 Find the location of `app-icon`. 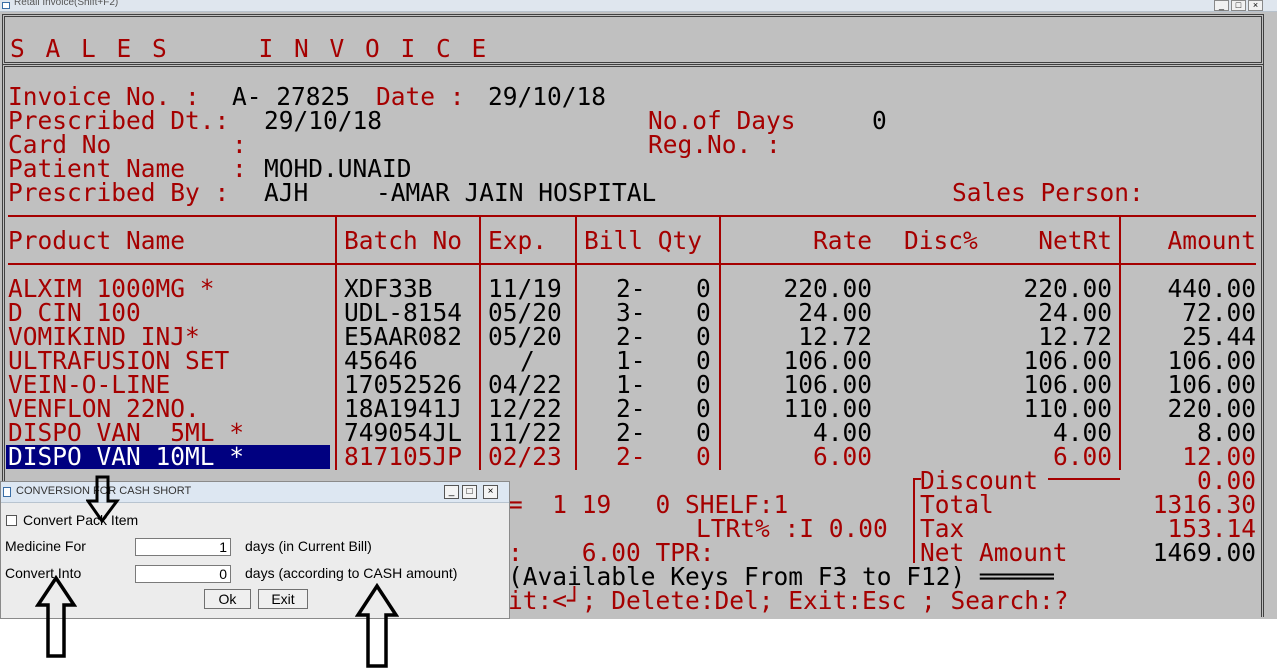

app-icon is located at coordinates (6, 5).